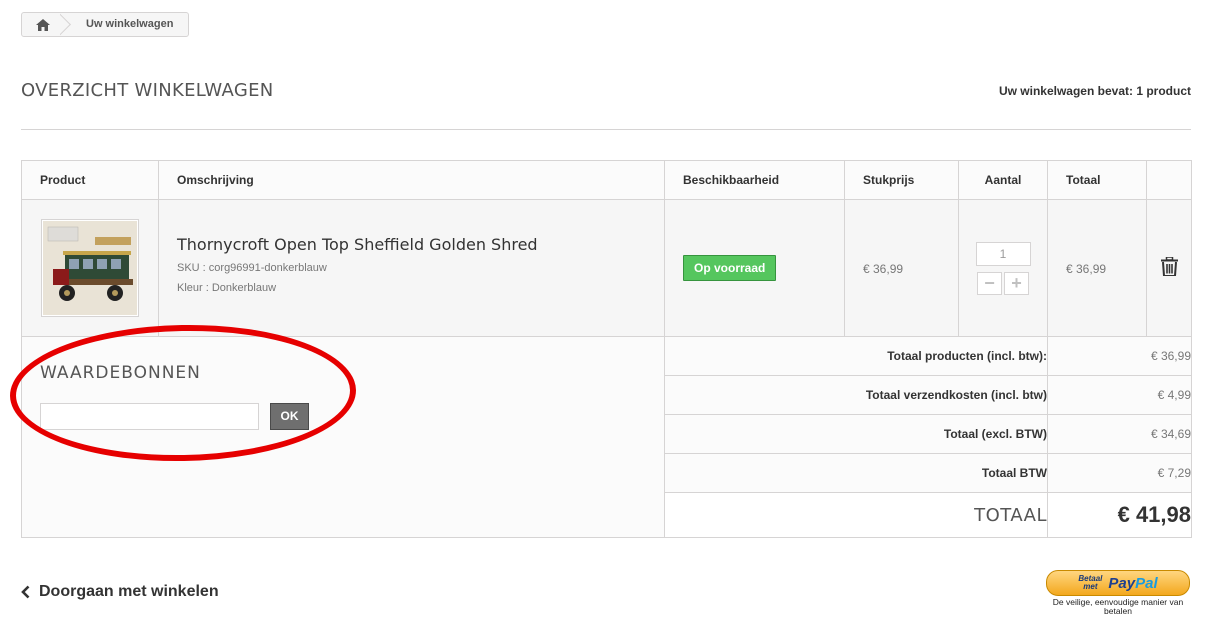 The height and width of the screenshot is (643, 1214). I want to click on summary-label: Totaal BTW, so click(856, 473).